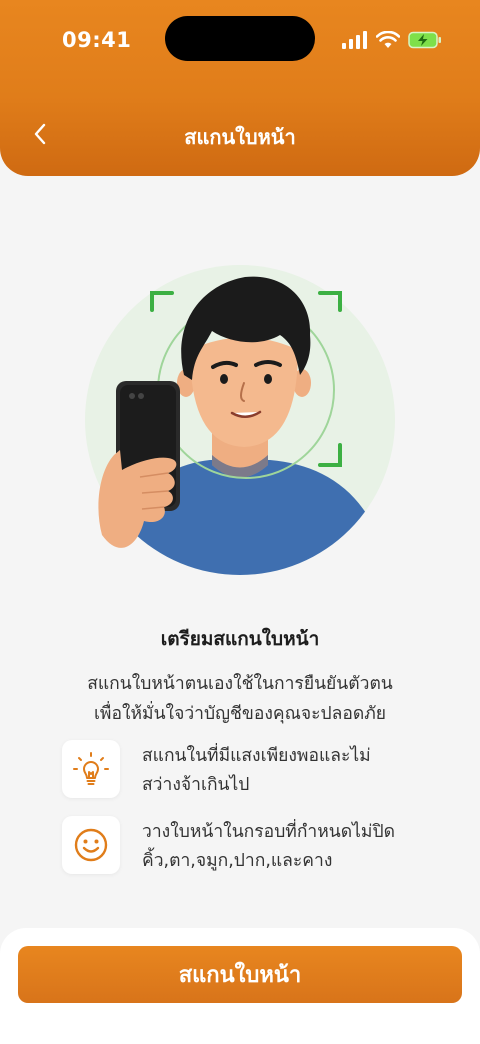 This screenshot has width=480, height=1044. I want to click on navigation-bar: สแกนใบหน้า, so click(240, 135).